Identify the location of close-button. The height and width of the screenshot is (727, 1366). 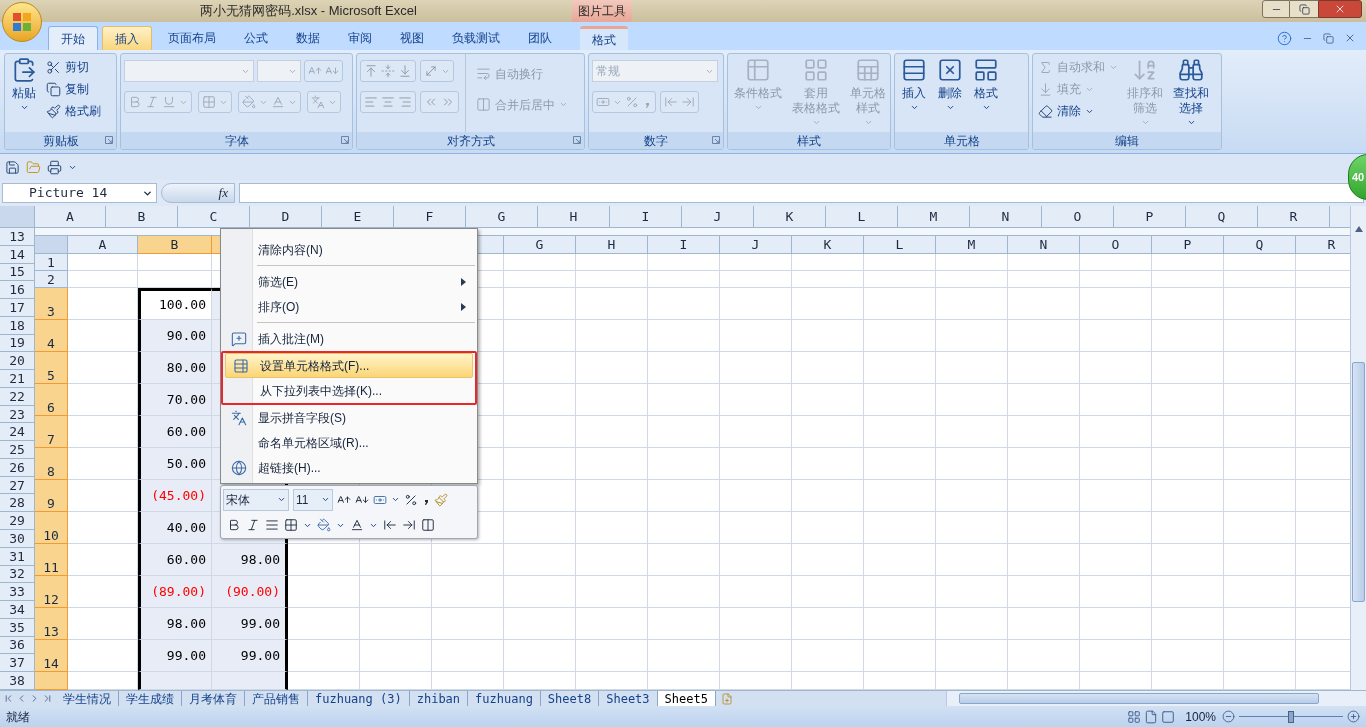
(1340, 9).